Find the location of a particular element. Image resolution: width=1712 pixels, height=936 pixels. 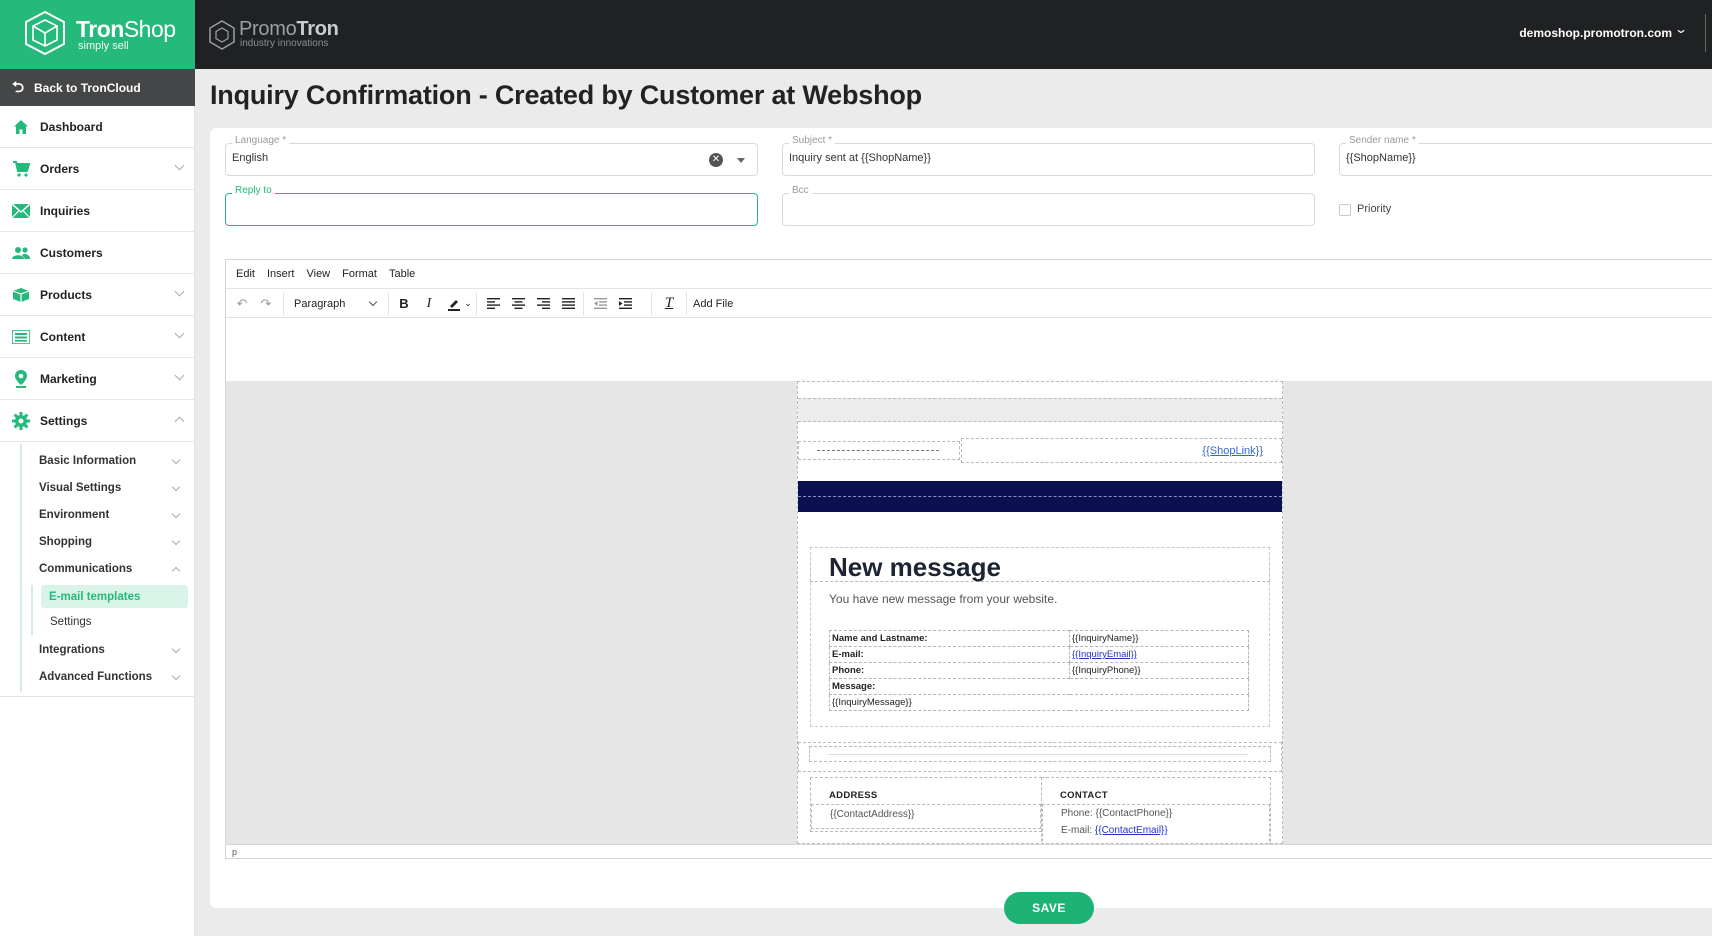

language-select: Language * ✕ is located at coordinates (491, 155).